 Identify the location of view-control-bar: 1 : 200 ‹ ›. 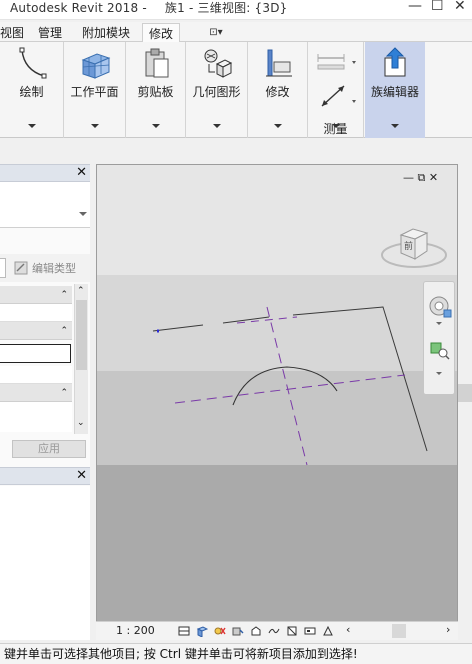
(277, 630).